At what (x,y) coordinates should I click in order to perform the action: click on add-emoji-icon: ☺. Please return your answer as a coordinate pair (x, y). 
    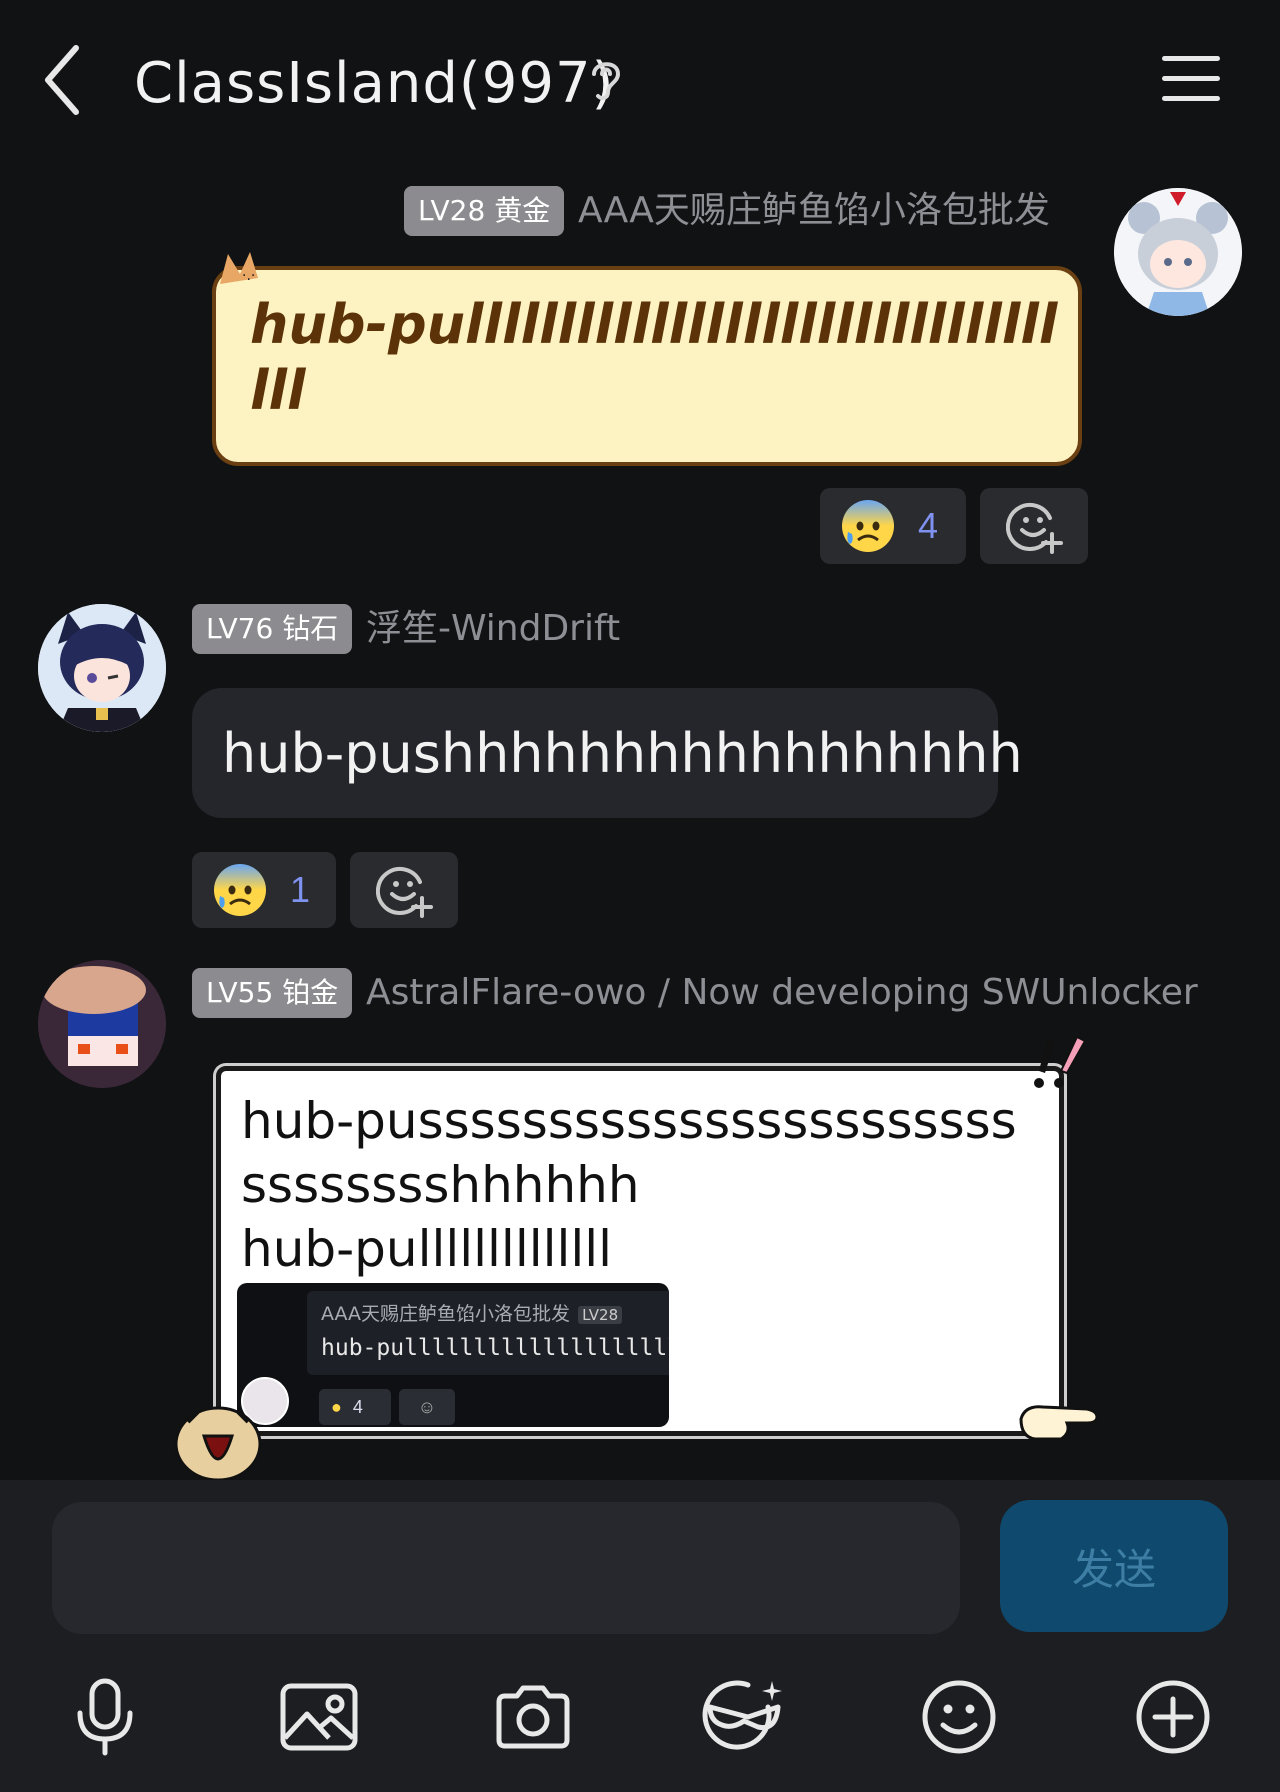
    Looking at the image, I should click on (427, 1407).